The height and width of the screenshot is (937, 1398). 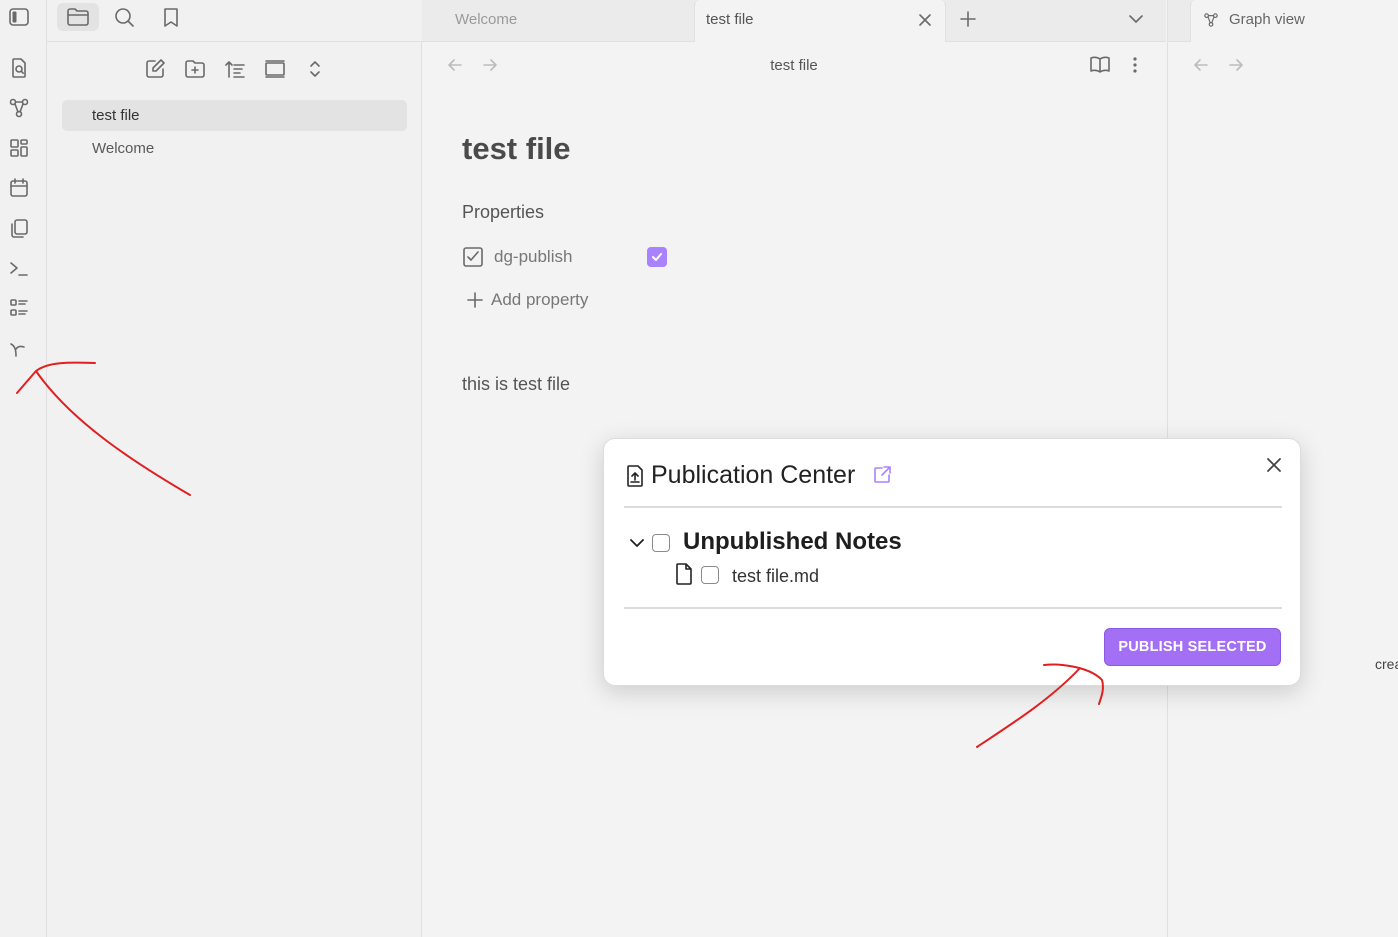 What do you see at coordinates (19, 308) in the screenshot?
I see `list-icon` at bounding box center [19, 308].